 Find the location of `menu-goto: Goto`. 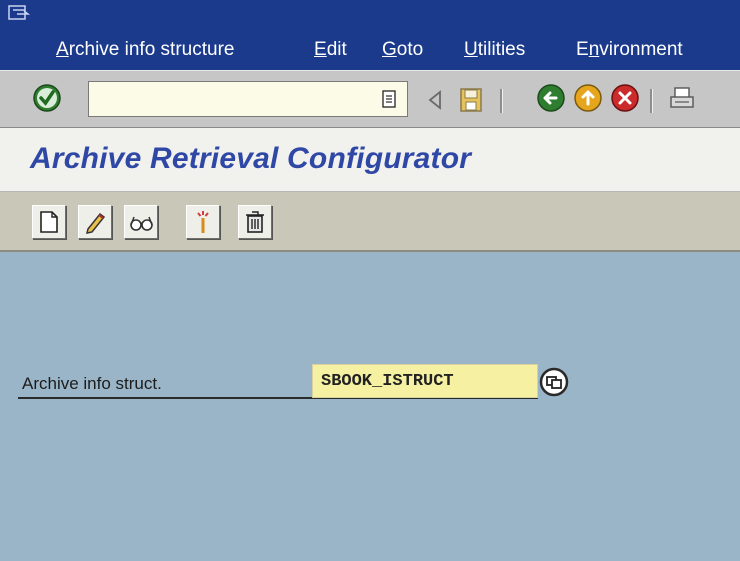

menu-goto: Goto is located at coordinates (402, 50).